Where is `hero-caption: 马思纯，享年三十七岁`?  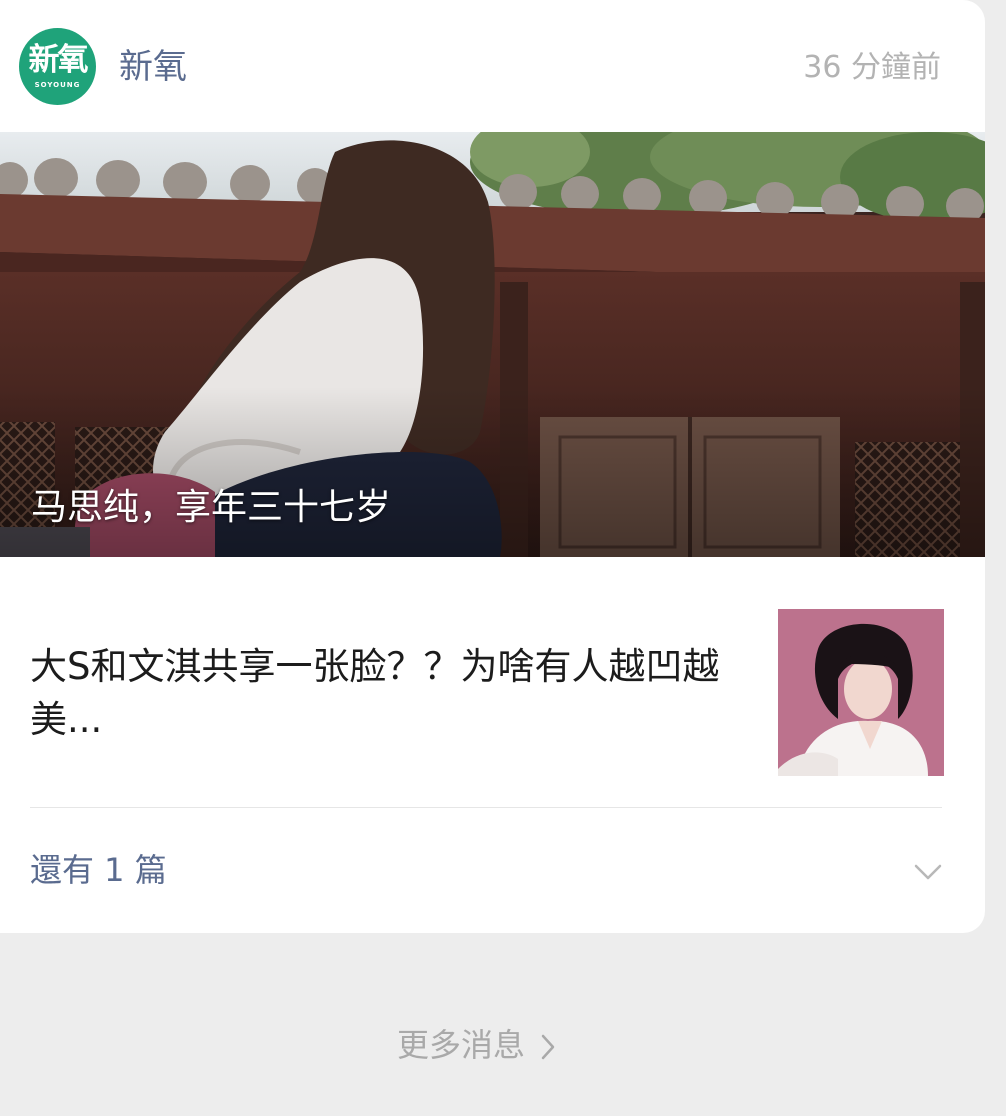
hero-caption: 马思纯，享年三十七岁 is located at coordinates (211, 507).